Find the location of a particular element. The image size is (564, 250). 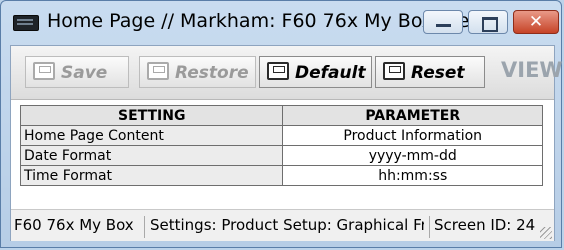

default-button: Default is located at coordinates (315, 72).